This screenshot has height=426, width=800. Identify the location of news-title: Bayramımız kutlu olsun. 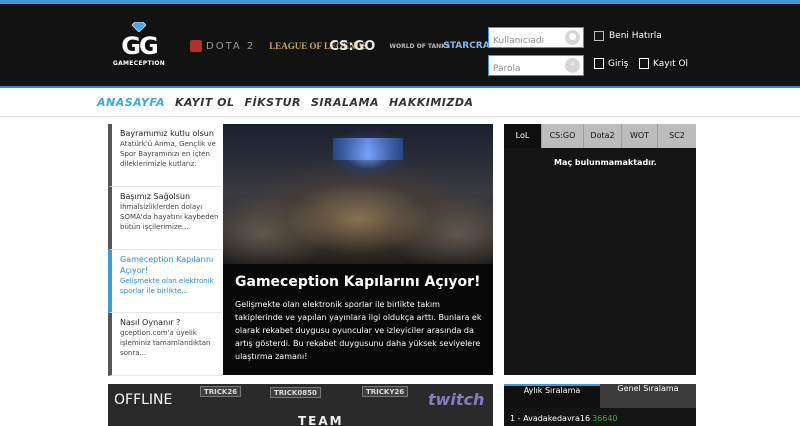
(167, 133).